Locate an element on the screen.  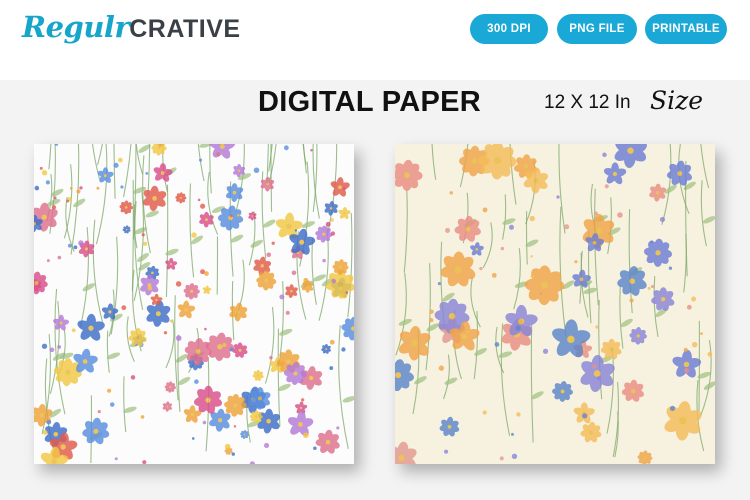
png-file-badge: PNG FILE is located at coordinates (597, 29).